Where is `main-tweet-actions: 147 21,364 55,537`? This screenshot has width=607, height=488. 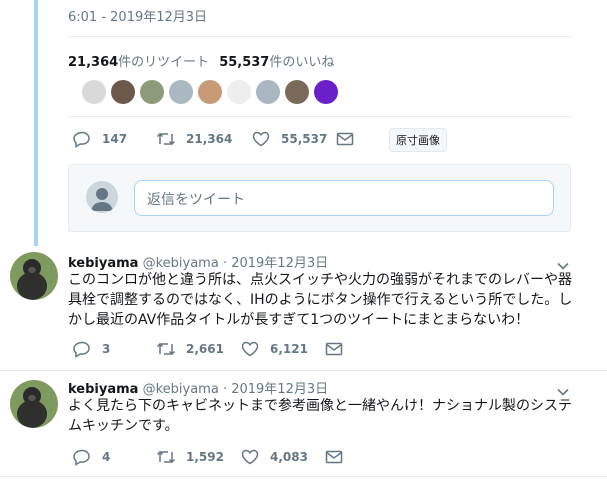 main-tweet-actions: 147 21,364 55,537 is located at coordinates (218, 139).